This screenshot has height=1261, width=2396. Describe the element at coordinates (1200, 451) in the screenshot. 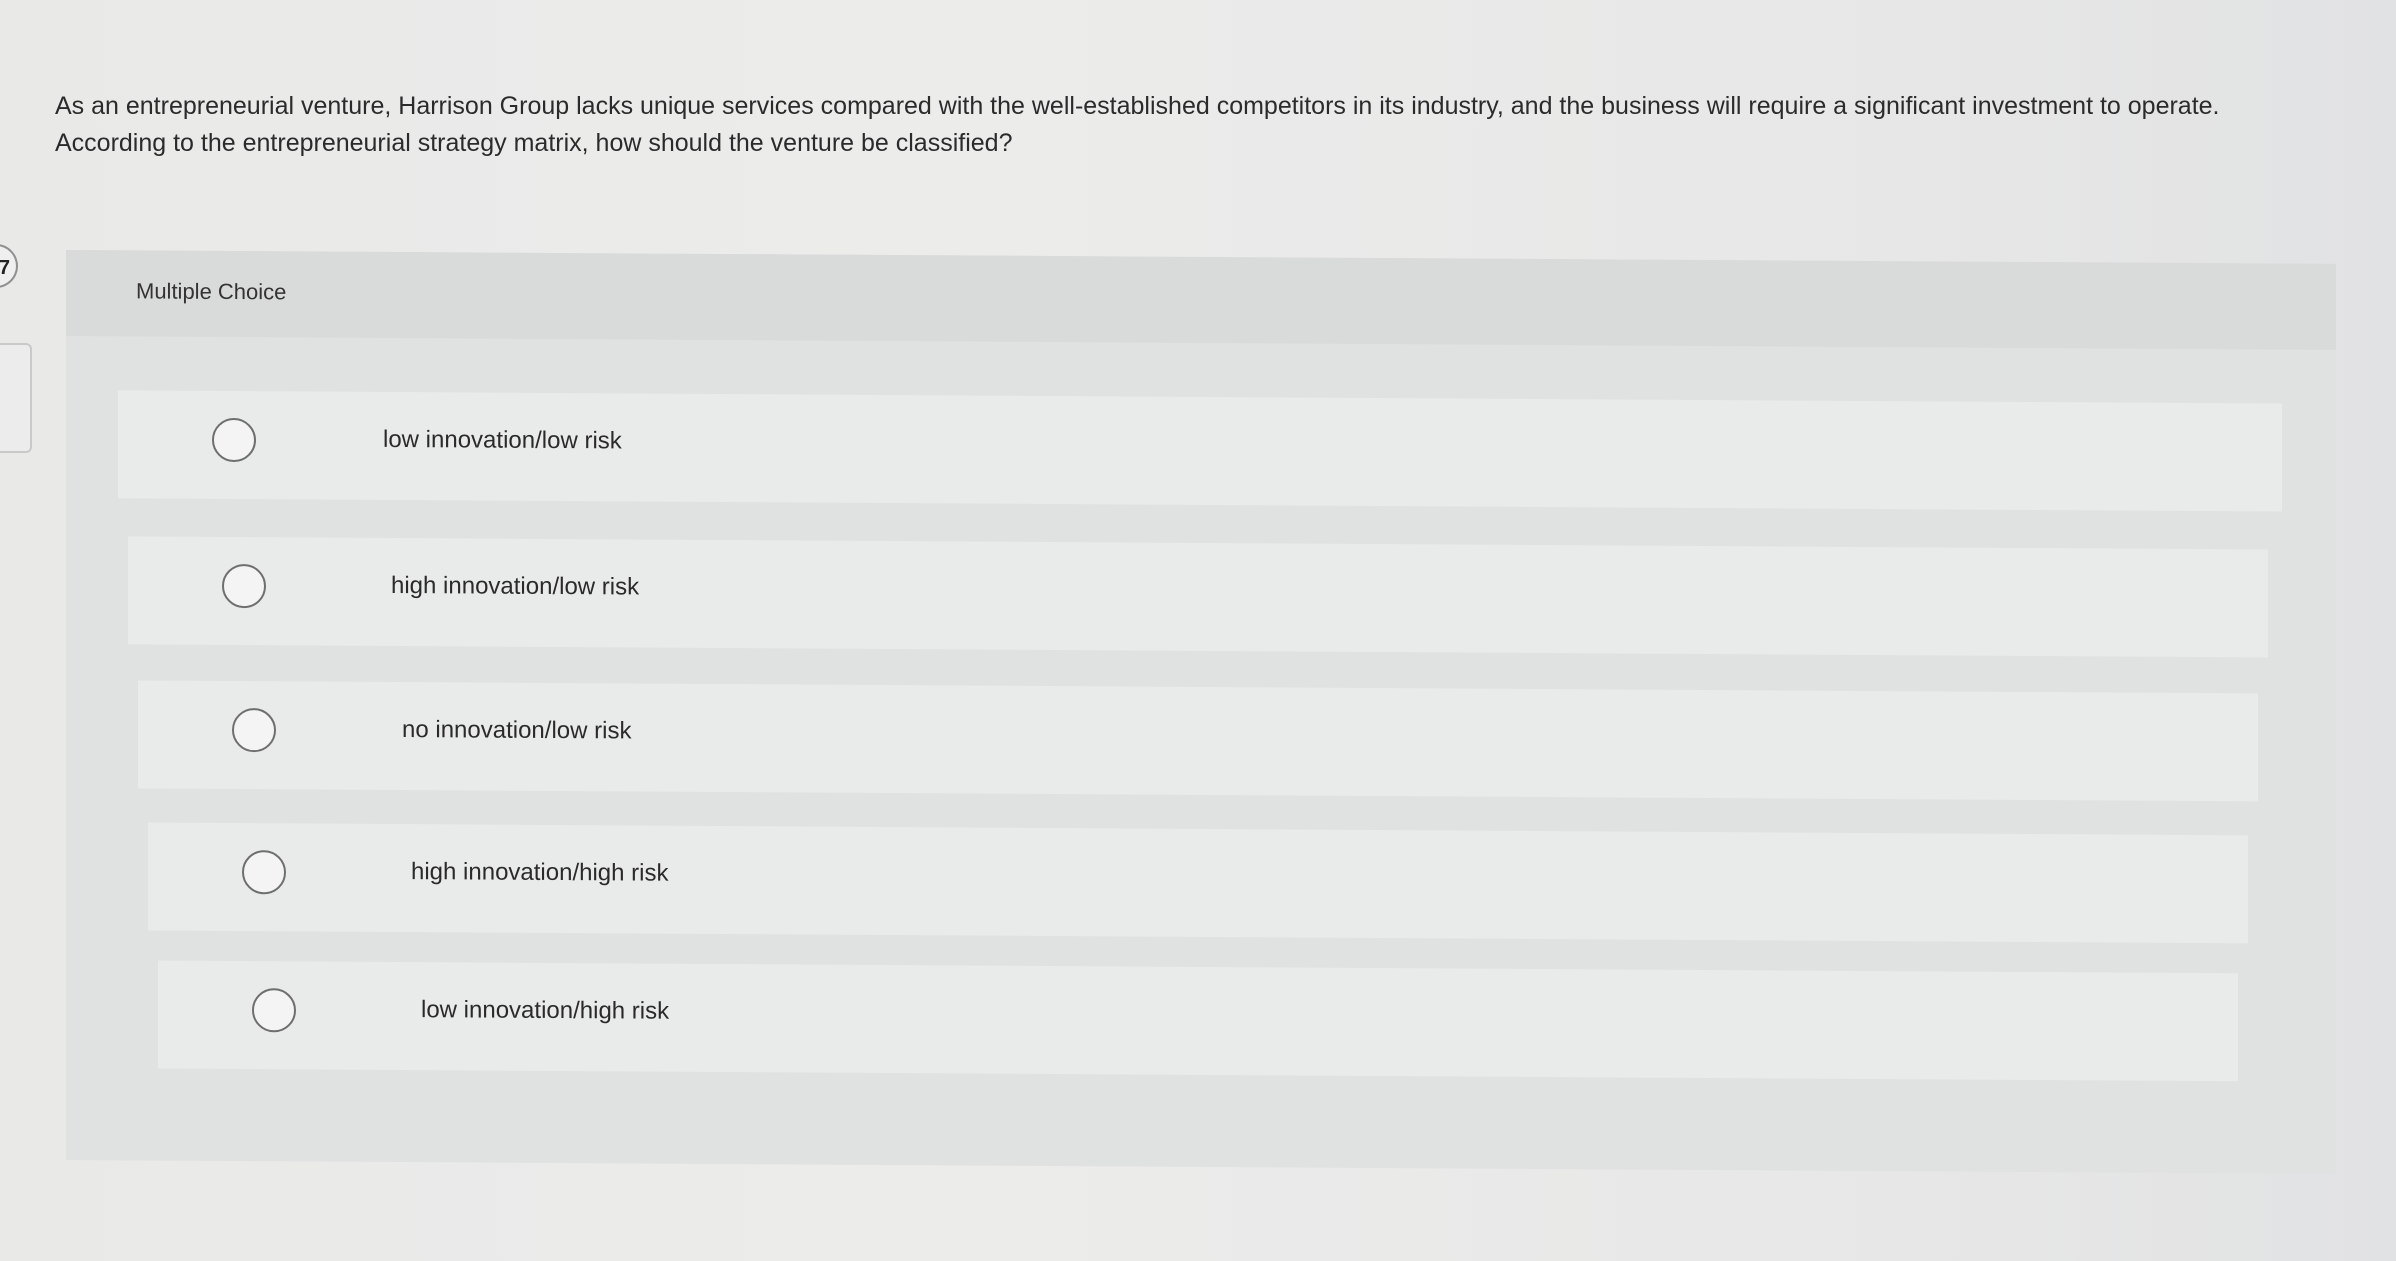

I see `choice-option-1: low innovation/low risk` at that location.